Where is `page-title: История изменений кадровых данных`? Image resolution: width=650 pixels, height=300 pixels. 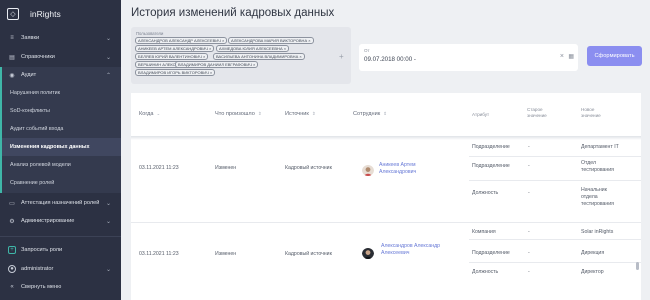
page-title: История изменений кадровых данных is located at coordinates (233, 13).